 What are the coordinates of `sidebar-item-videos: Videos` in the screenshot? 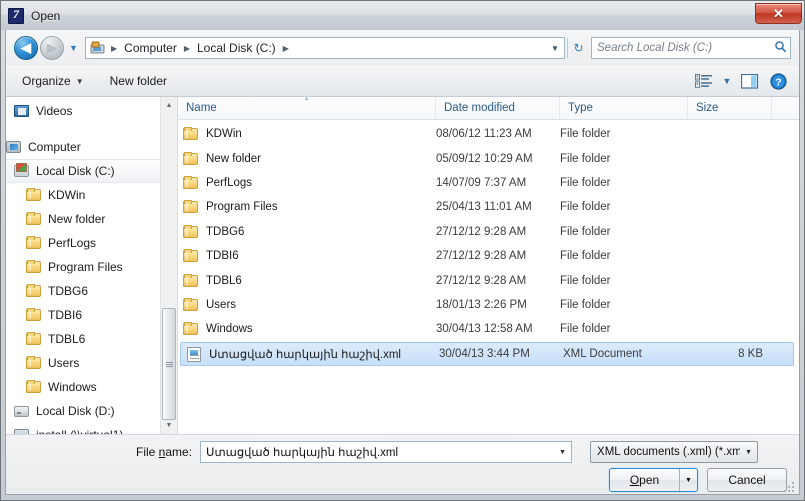 It's located at (83, 111).